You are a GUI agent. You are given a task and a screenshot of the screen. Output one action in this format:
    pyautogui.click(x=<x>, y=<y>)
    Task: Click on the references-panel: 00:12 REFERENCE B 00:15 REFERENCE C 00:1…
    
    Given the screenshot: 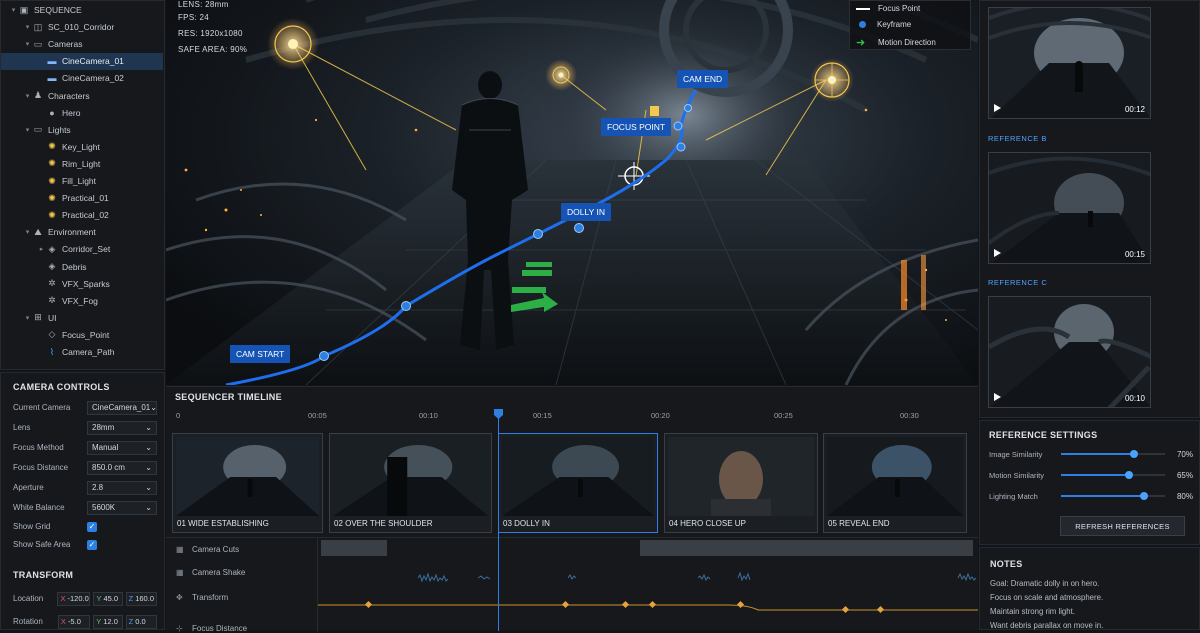 What is the action you would take?
    pyautogui.click(x=1089, y=209)
    